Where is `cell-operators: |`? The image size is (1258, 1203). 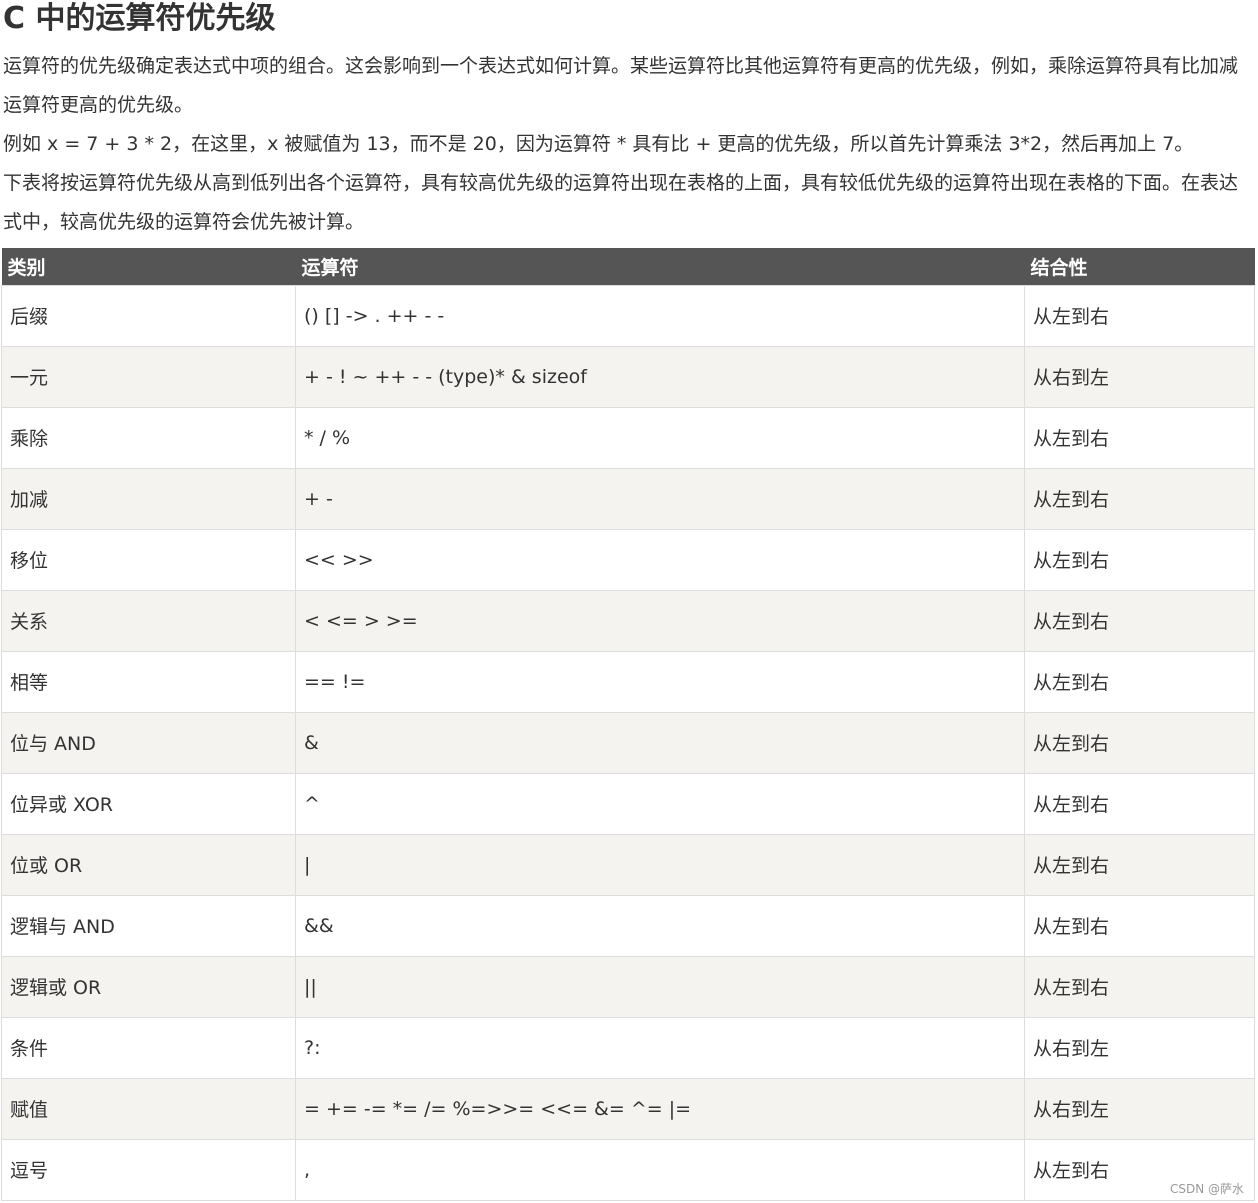
cell-operators: | is located at coordinates (660, 864).